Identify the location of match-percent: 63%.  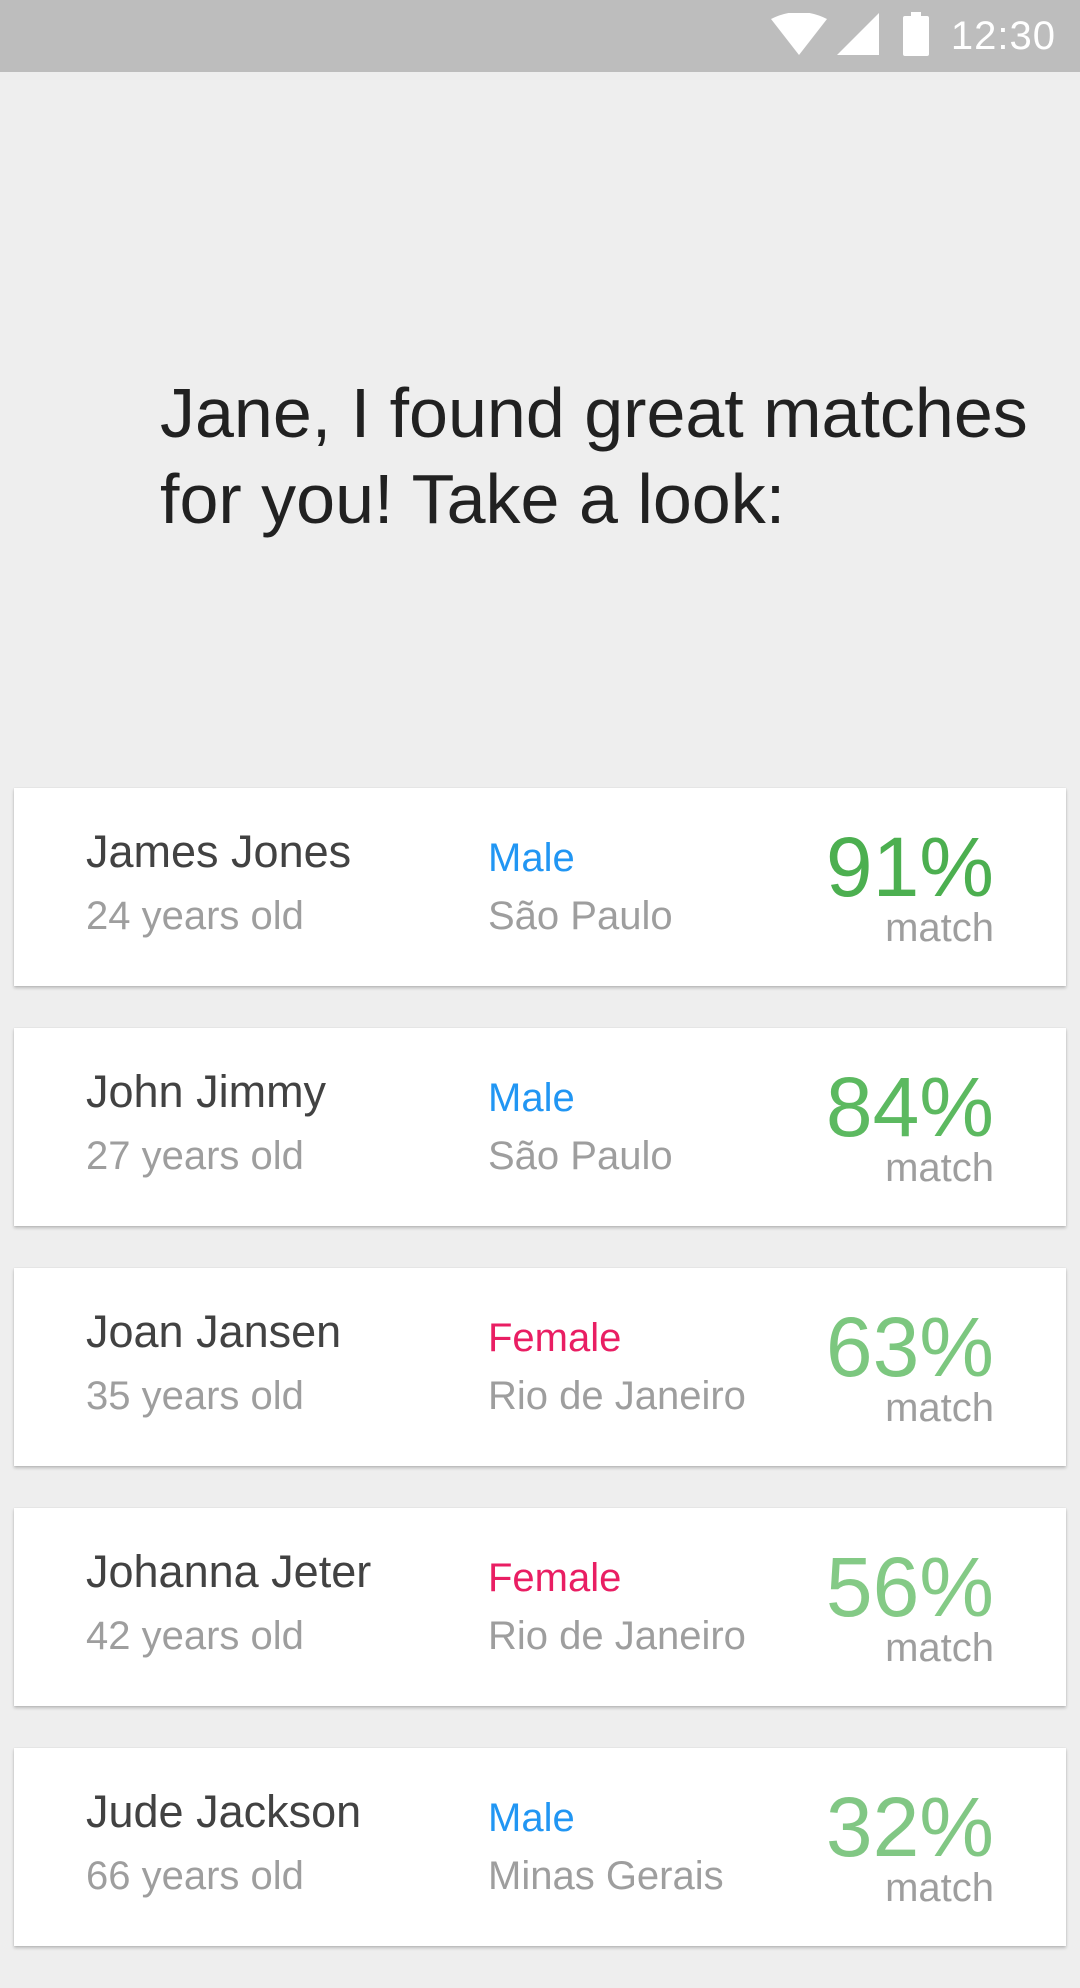
(909, 1347).